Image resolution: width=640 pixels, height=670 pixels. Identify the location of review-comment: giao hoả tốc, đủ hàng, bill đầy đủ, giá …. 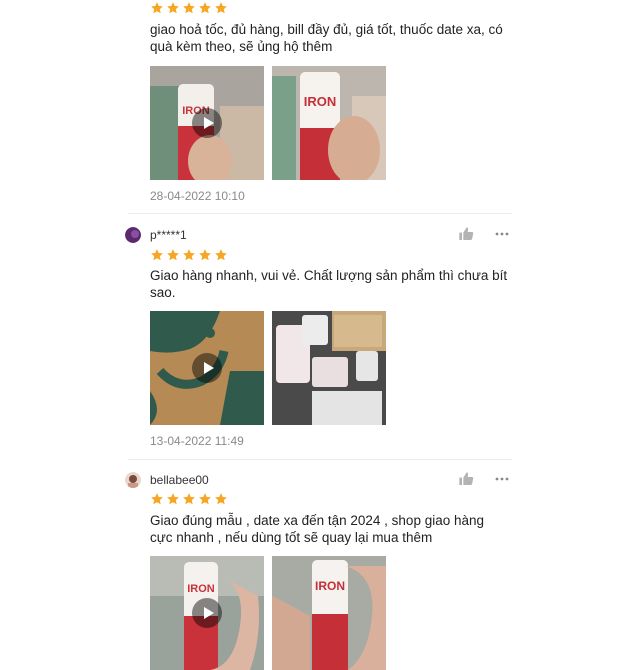
(326, 38).